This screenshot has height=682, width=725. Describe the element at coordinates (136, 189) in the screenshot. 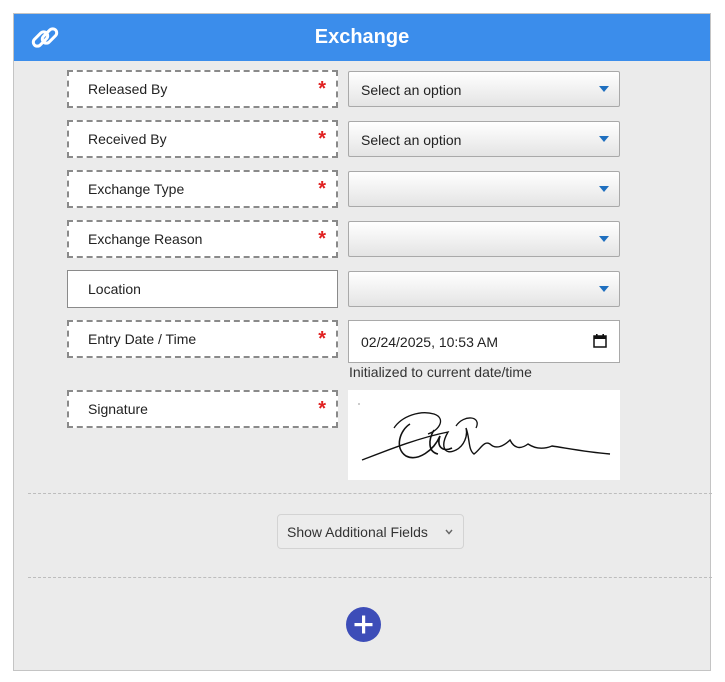

I see `field-label-text: Exchange Type` at that location.